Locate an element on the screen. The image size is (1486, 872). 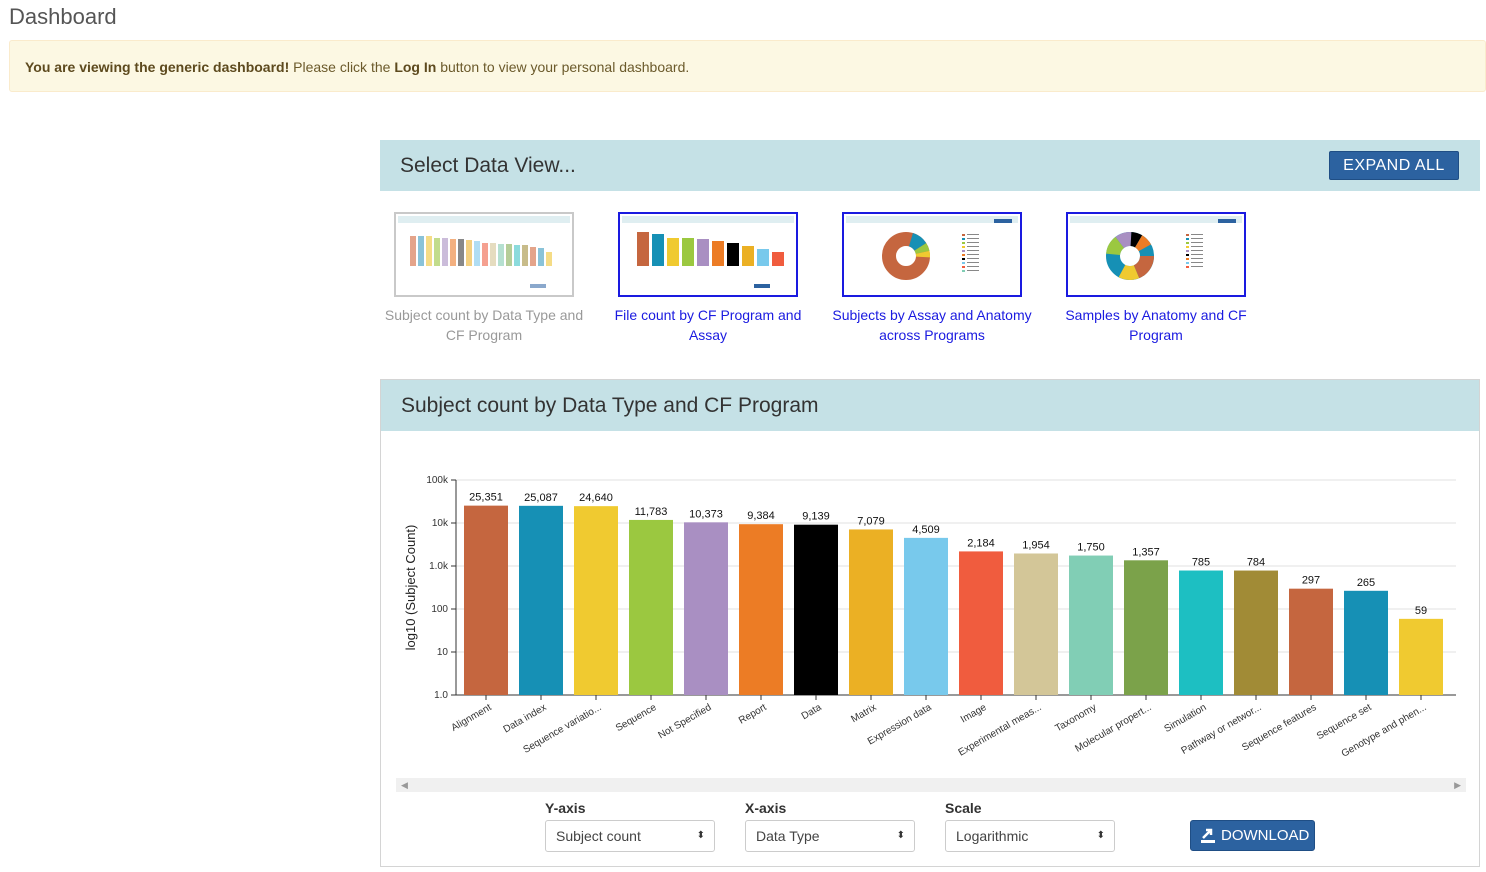
y-tick-label: 1.0k is located at coordinates (439, 566).